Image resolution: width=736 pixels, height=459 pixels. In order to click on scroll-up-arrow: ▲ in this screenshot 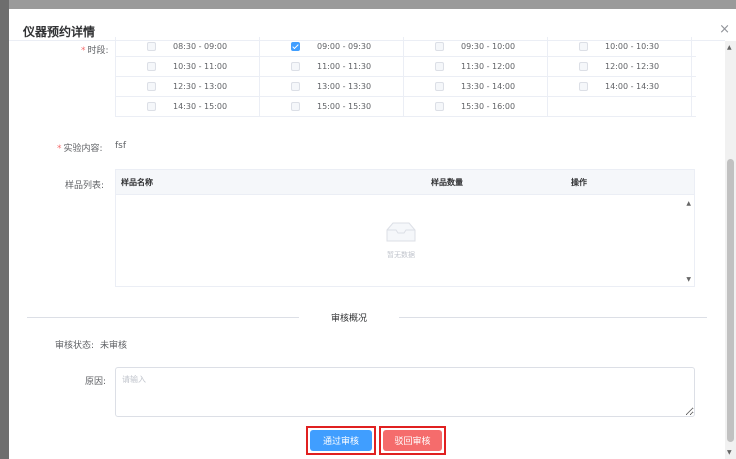, I will do `click(729, 47)`.